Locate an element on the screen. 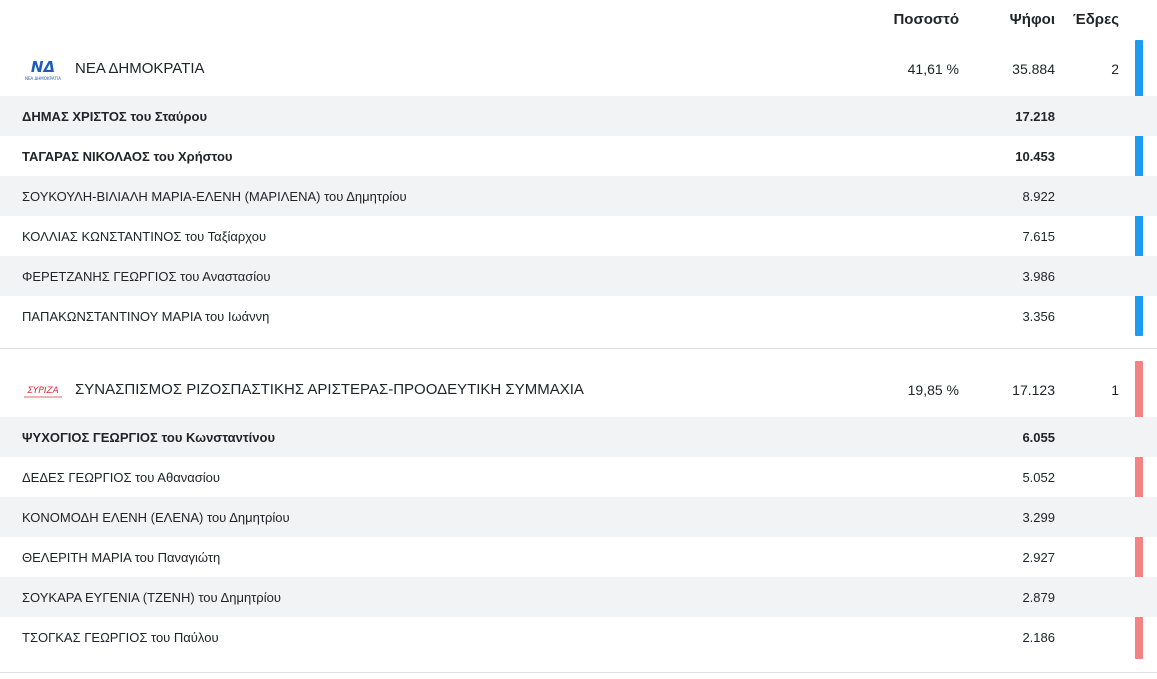 The height and width of the screenshot is (679, 1157). syriza-logo-icon: ΣΥΡΙΖΑ is located at coordinates (43, 392).